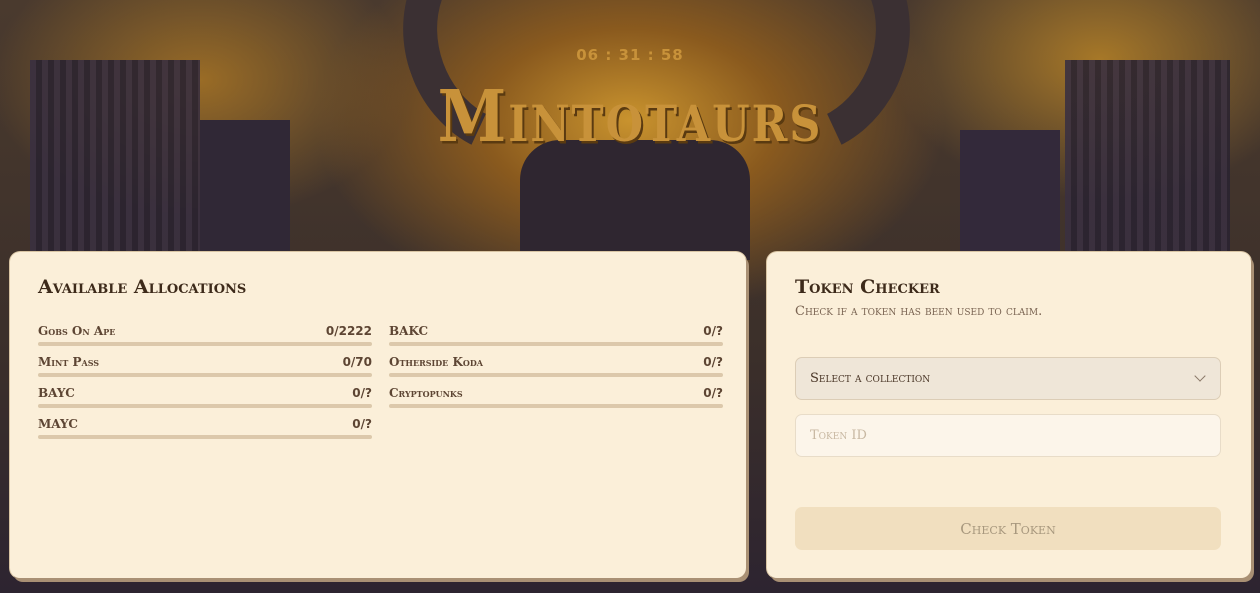 The height and width of the screenshot is (593, 1260). Describe the element at coordinates (69, 362) in the screenshot. I see `allocation-name: Mint Pass` at that location.